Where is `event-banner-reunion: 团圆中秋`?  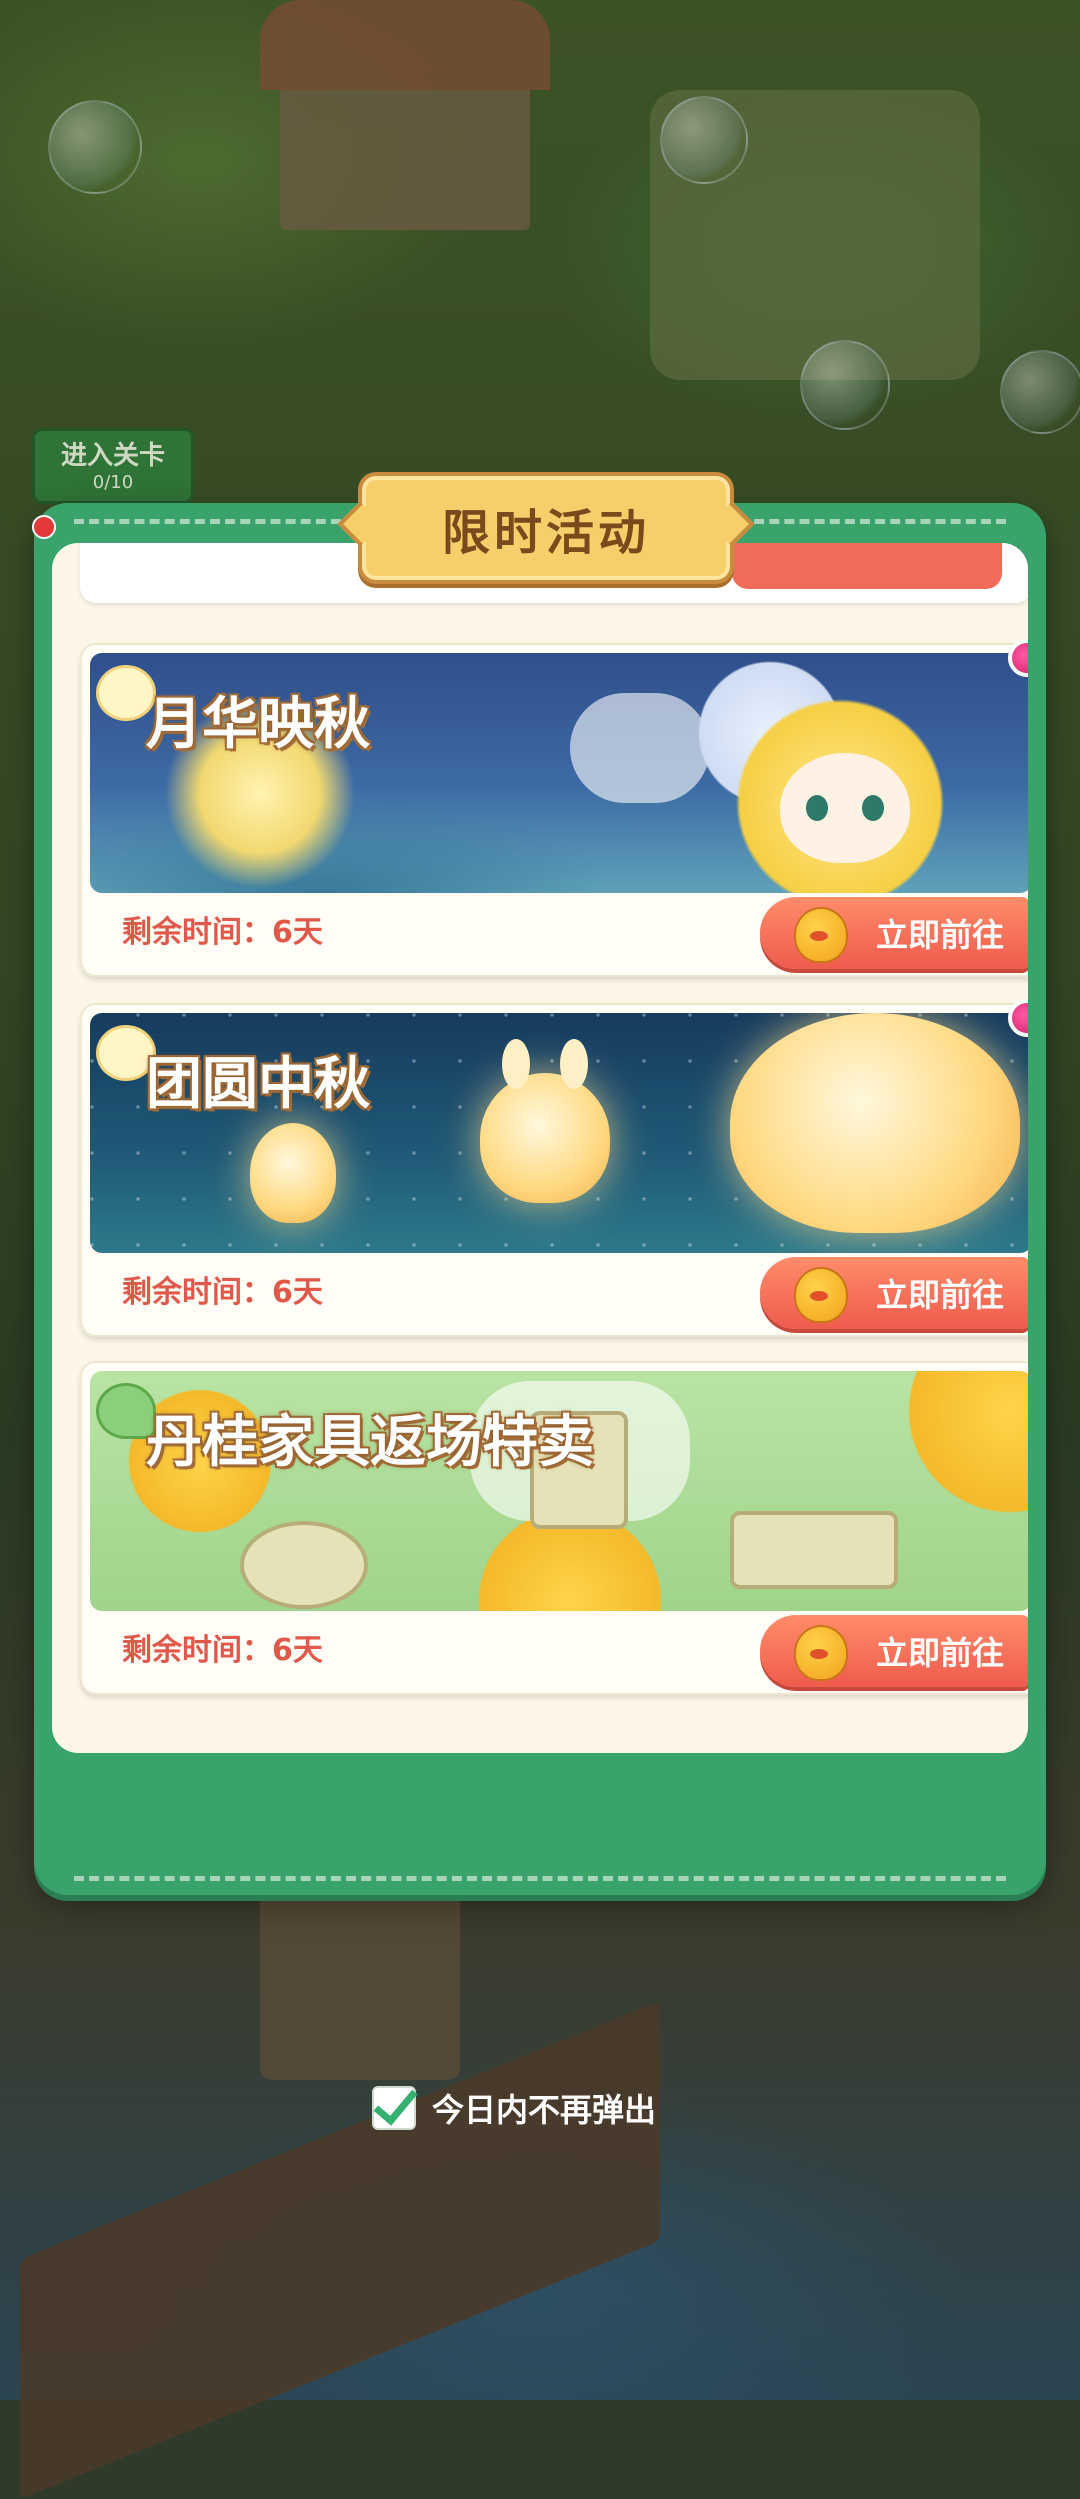 event-banner-reunion: 团圆中秋 is located at coordinates (559, 1133).